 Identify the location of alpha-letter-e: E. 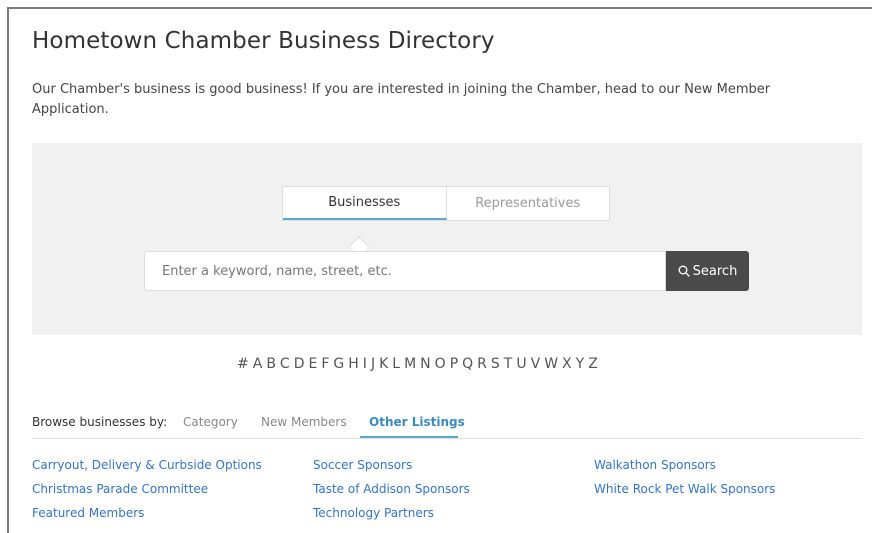
(312, 364).